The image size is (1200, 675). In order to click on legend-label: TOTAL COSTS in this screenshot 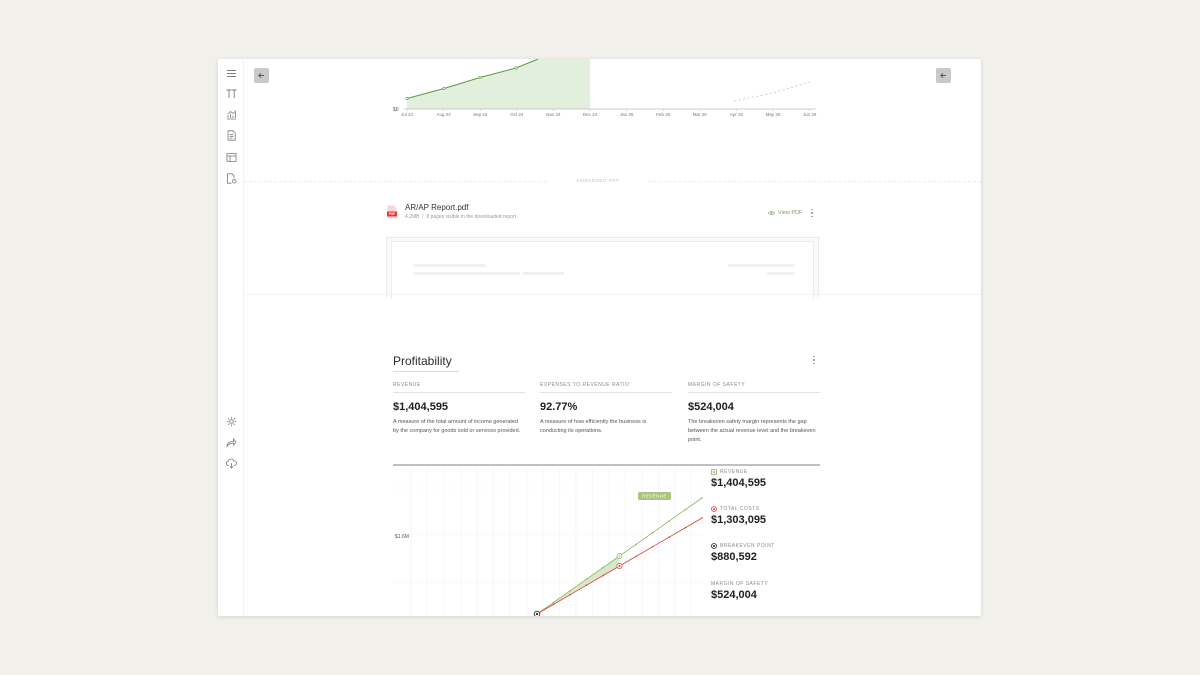, I will do `click(740, 509)`.